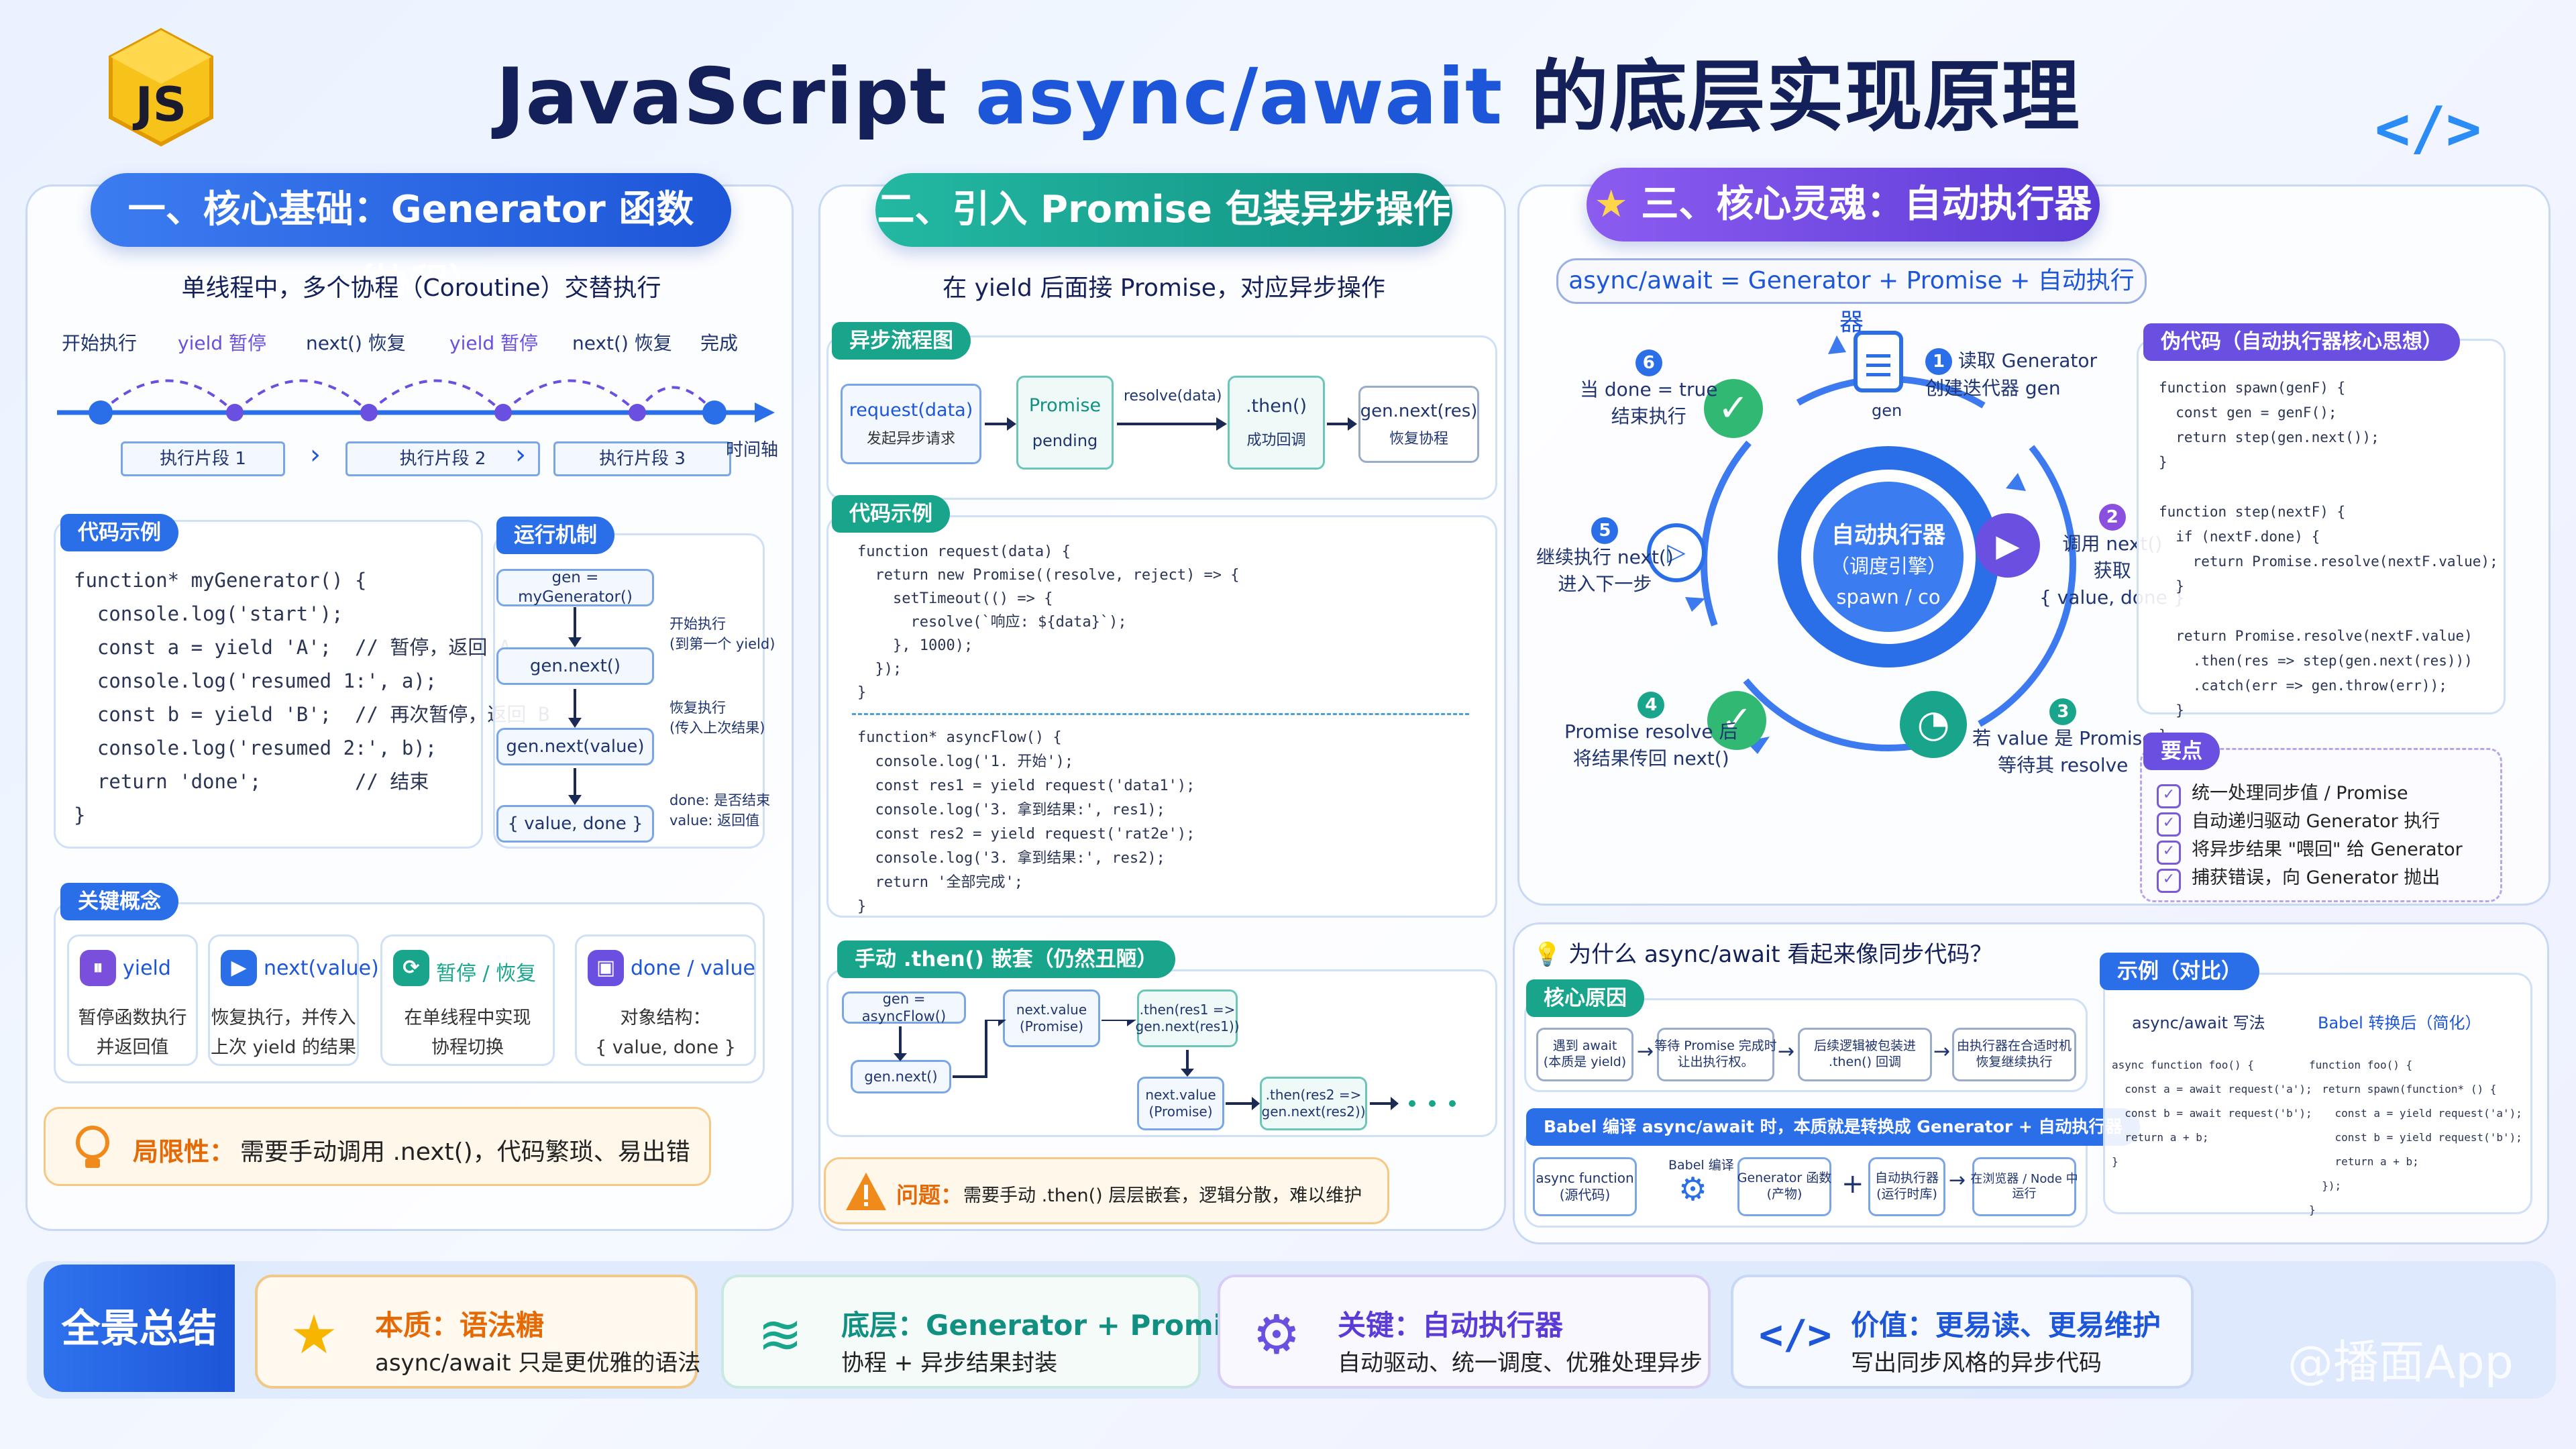 This screenshot has width=2576, height=1449. What do you see at coordinates (1763, 954) in the screenshot?
I see `s4-title: 💡 为什么 async/await 看起来像同步代码？` at bounding box center [1763, 954].